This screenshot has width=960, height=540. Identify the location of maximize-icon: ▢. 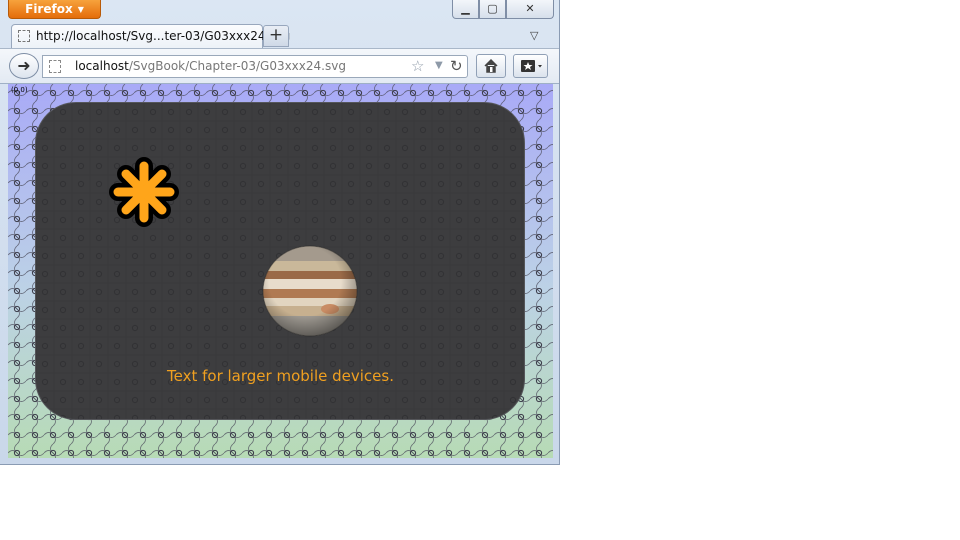
(492, 8).